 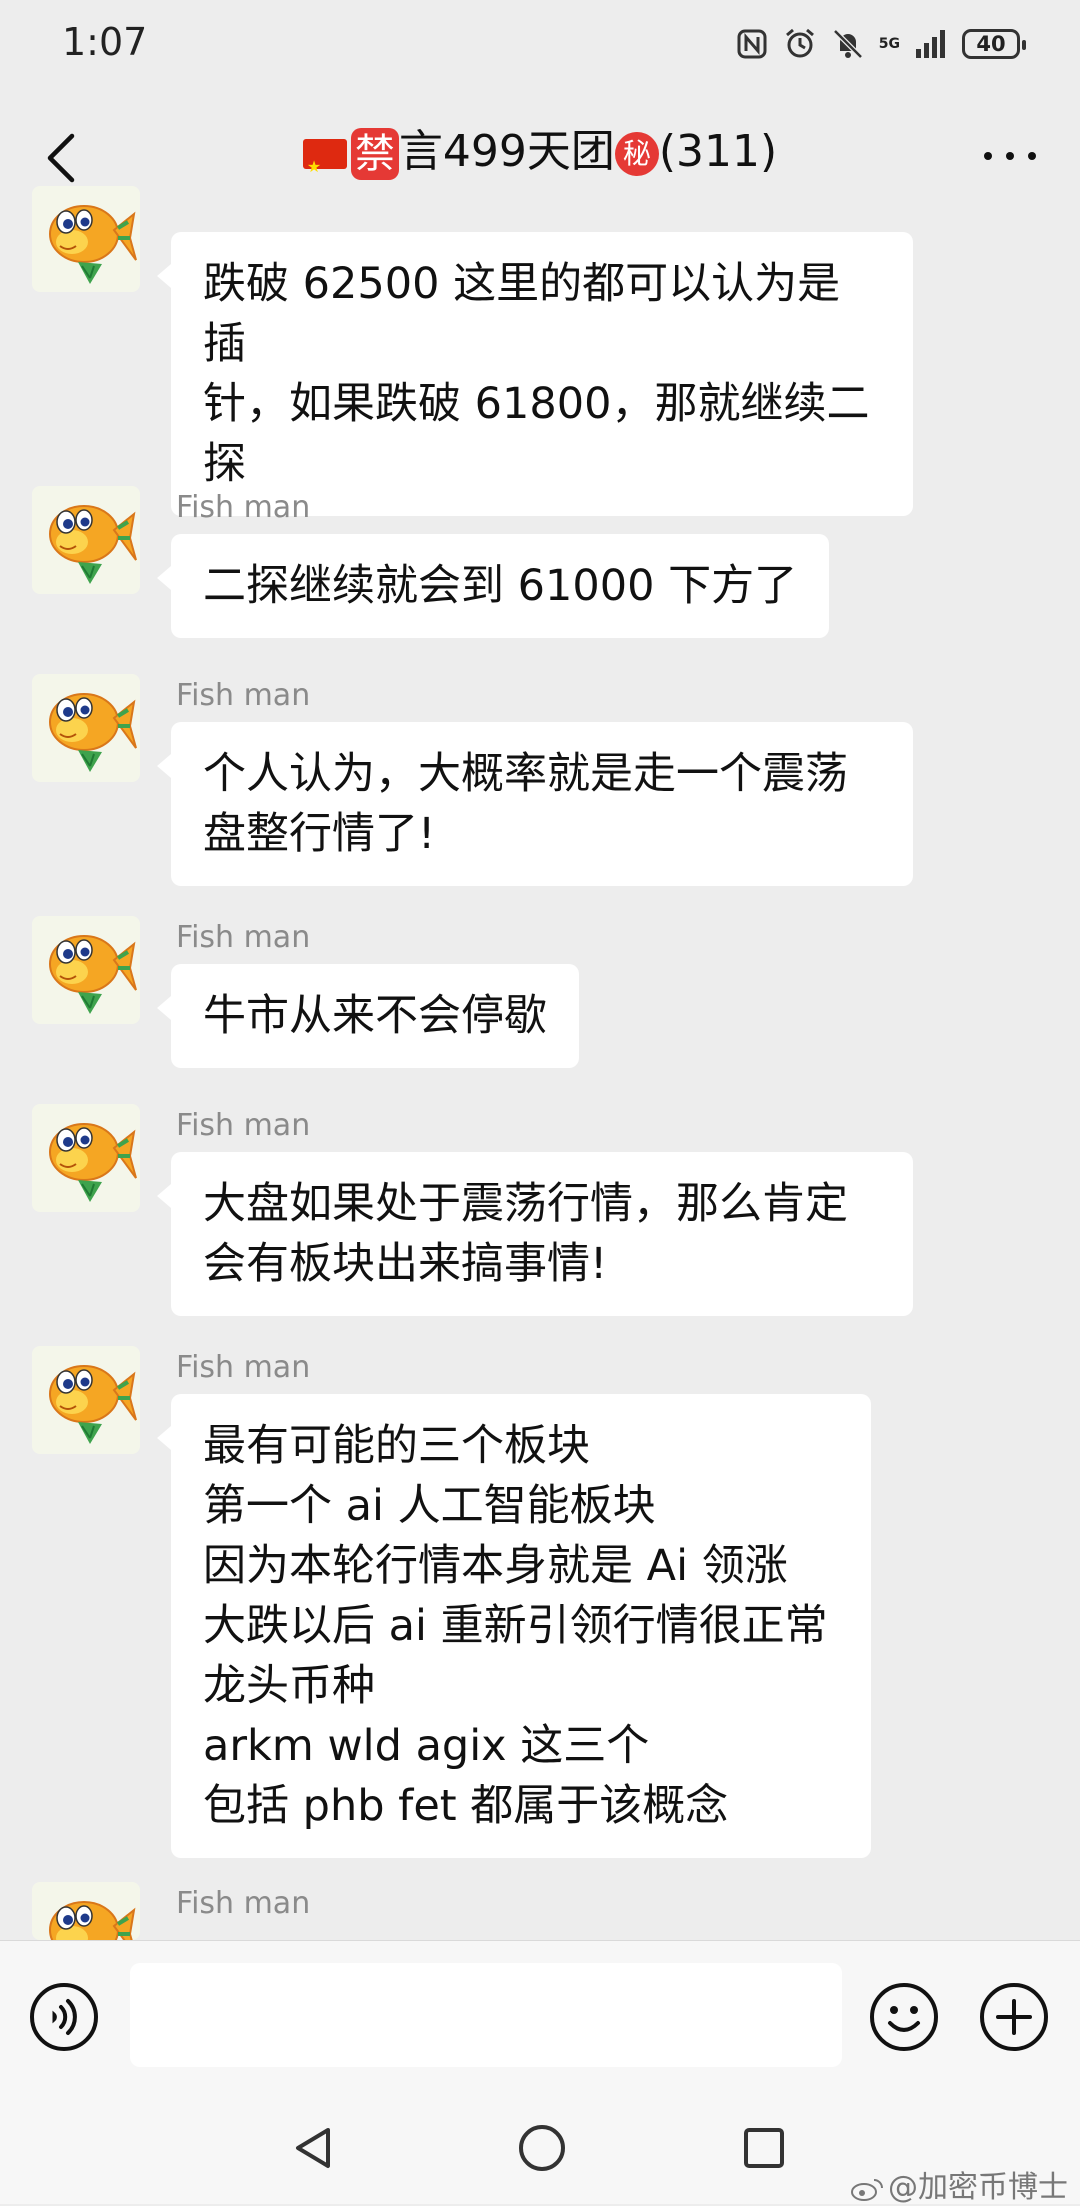 I want to click on nfc-icon, so click(x=752, y=44).